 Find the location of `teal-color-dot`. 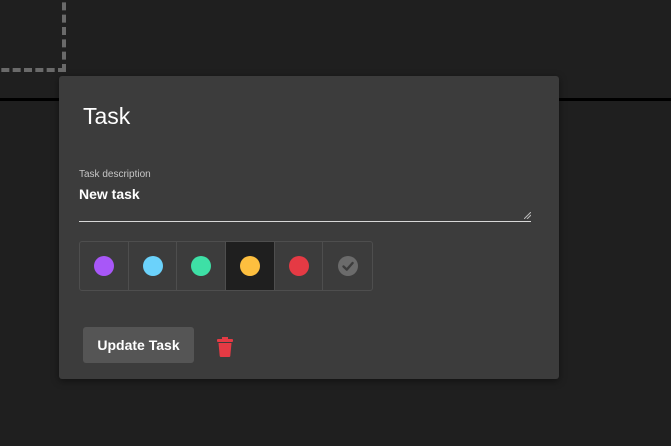

teal-color-dot is located at coordinates (201, 266).